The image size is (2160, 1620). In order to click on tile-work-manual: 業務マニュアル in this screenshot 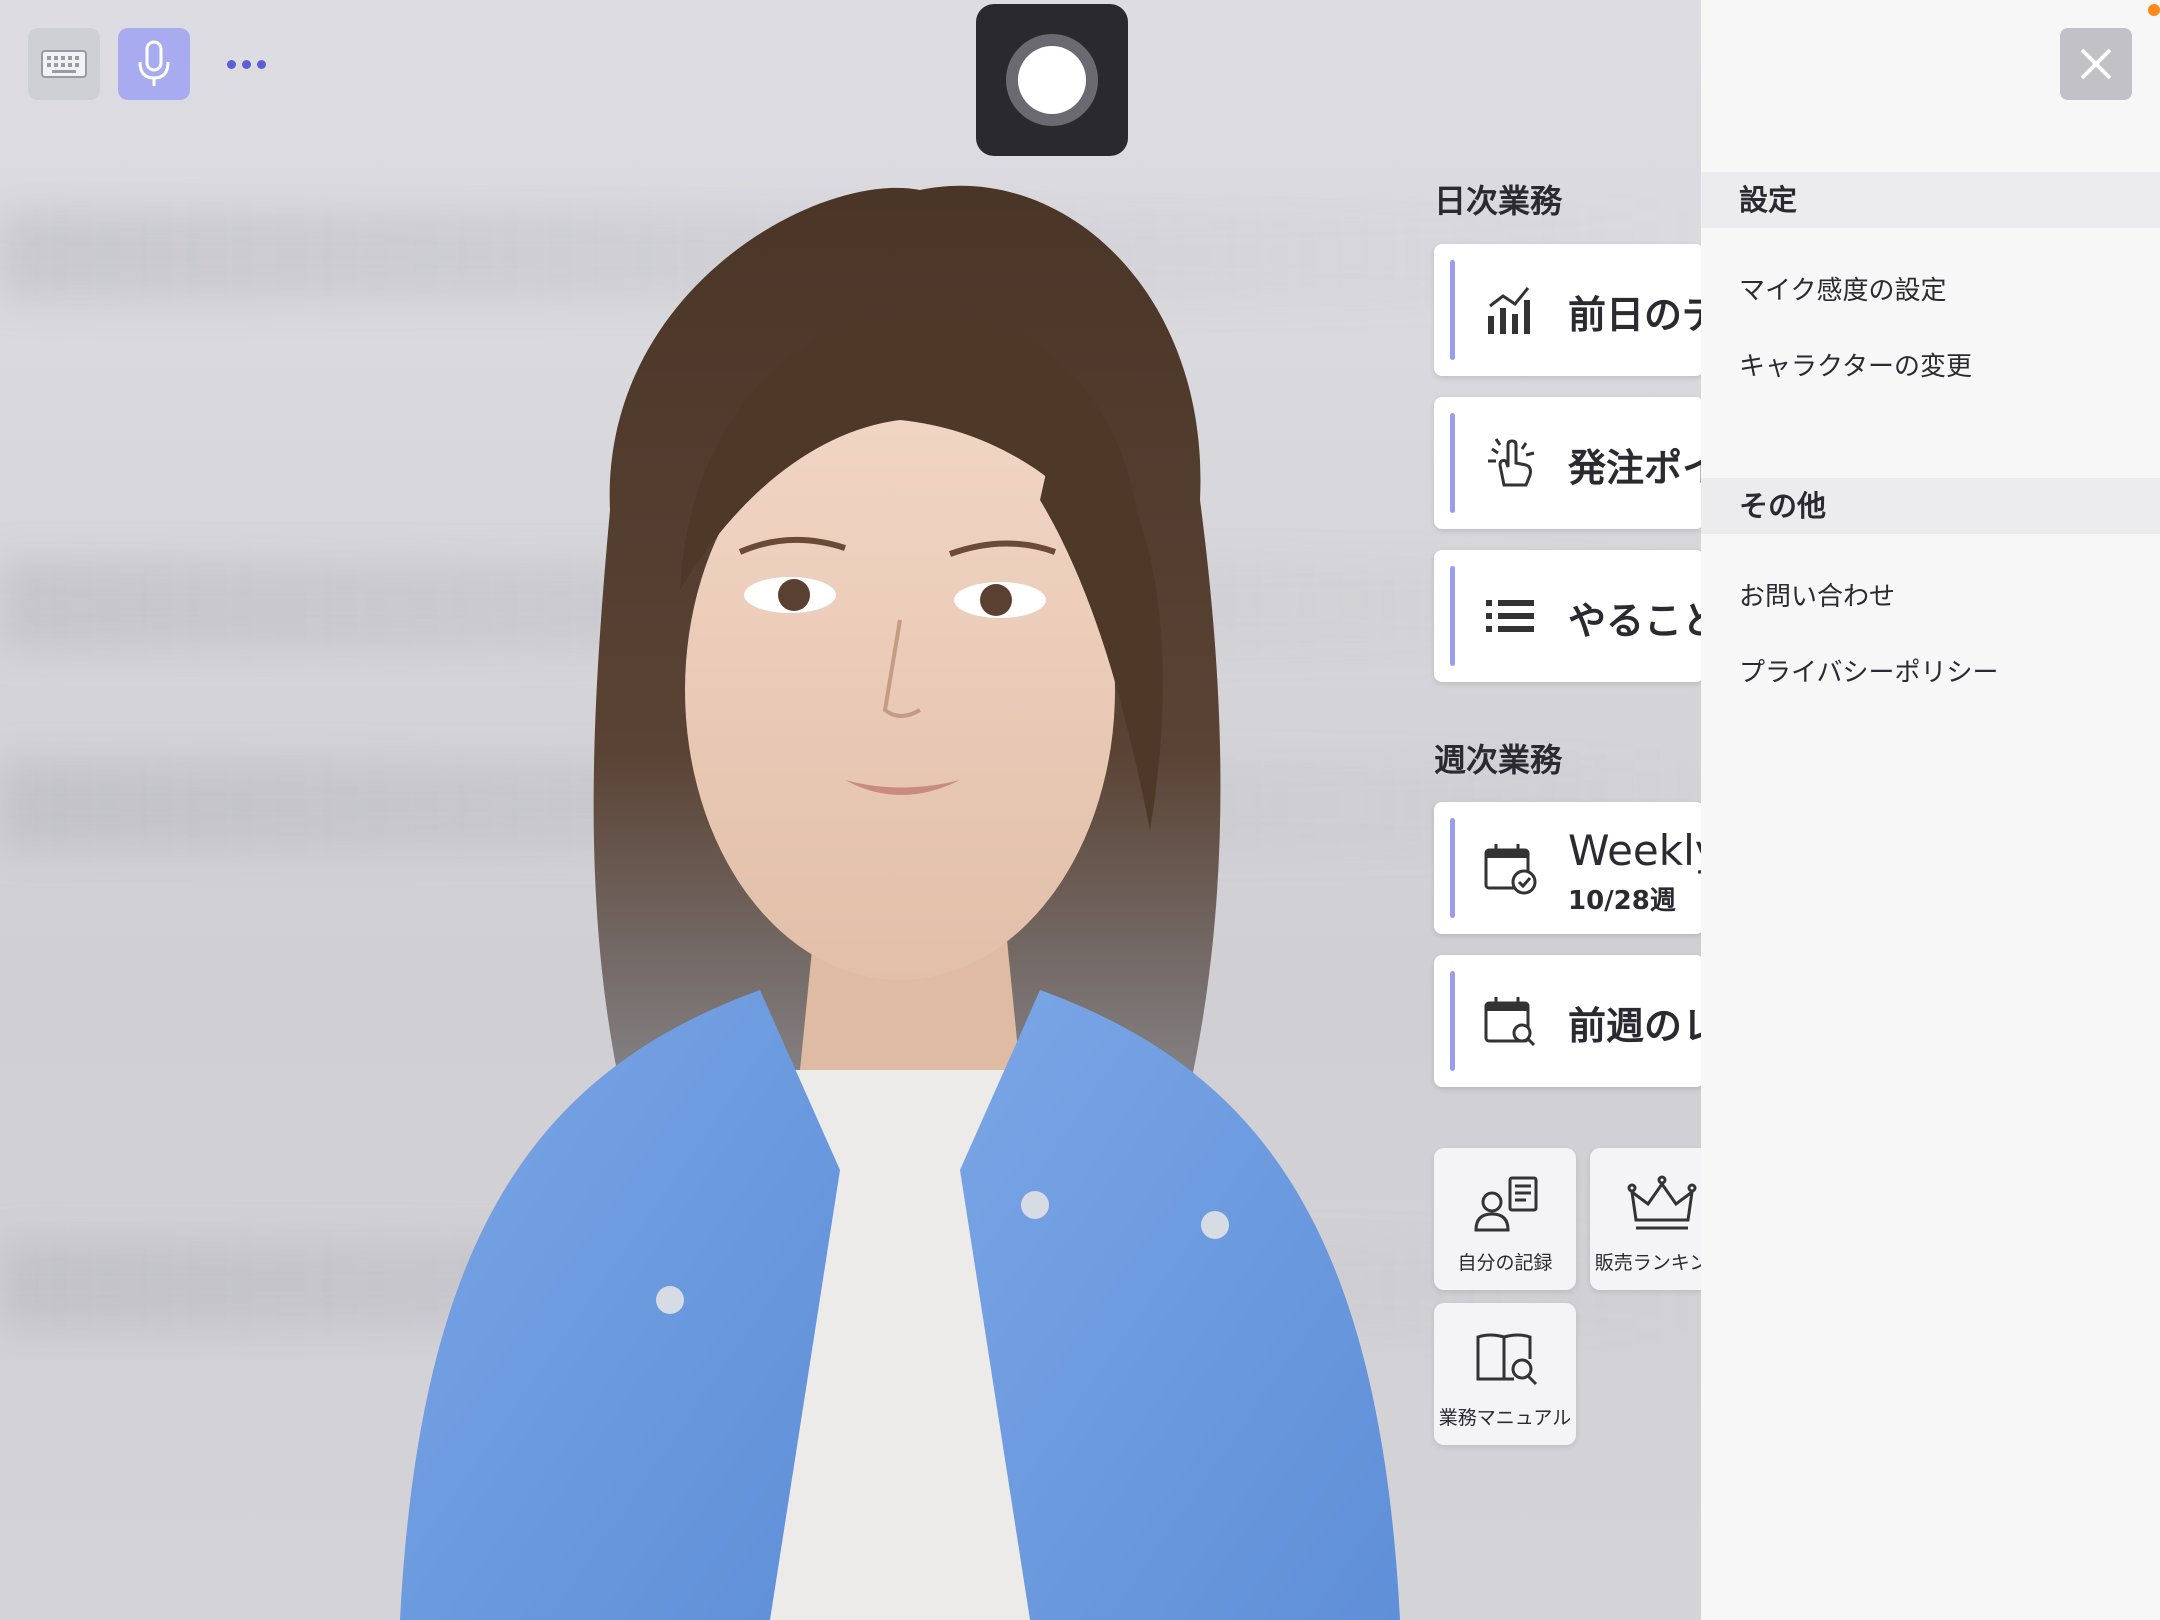, I will do `click(1505, 1374)`.